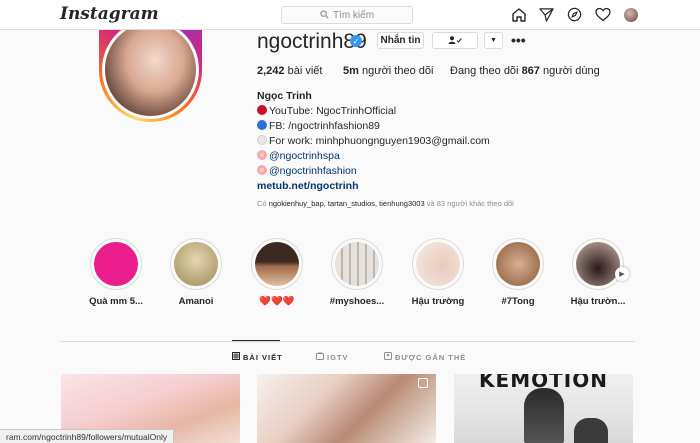  I want to click on top-nav-bar: Instagram Tìm kiếm, so click(350, 15).